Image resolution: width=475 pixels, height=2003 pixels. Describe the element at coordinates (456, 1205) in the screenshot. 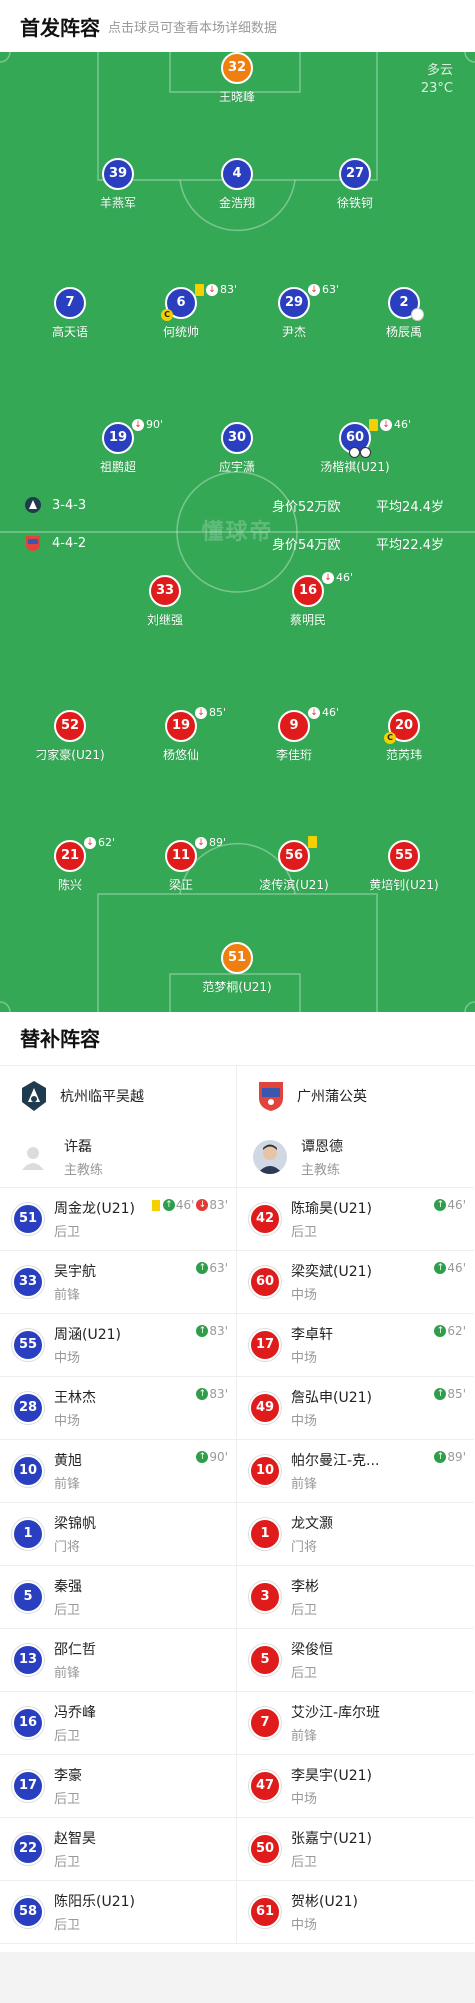

I see `sub-in-minute: 46'` at that location.